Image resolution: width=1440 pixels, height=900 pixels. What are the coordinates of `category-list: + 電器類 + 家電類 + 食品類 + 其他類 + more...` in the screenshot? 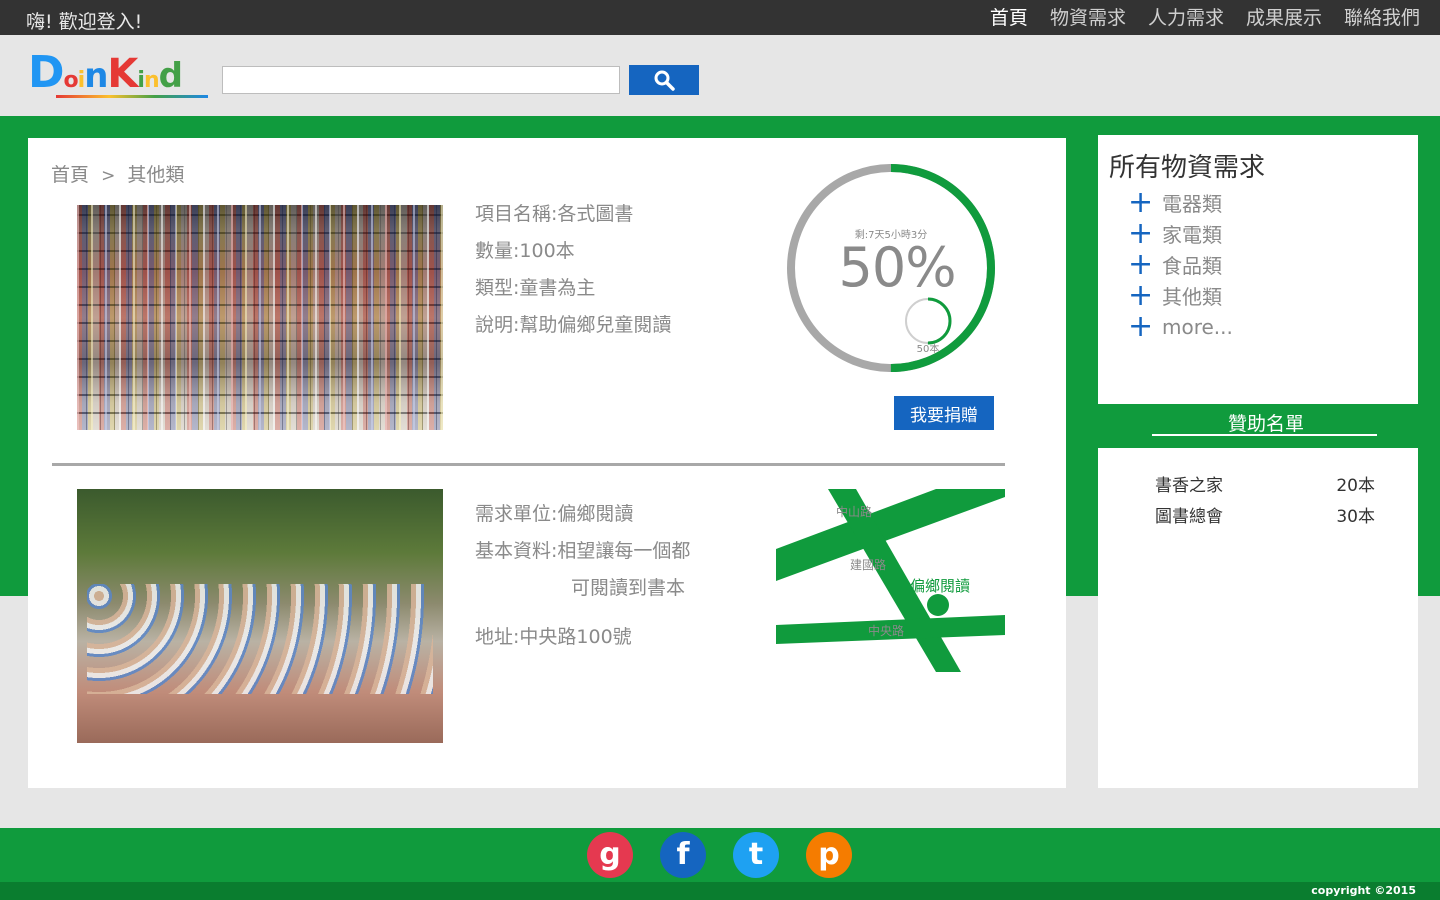 It's located at (1180, 264).